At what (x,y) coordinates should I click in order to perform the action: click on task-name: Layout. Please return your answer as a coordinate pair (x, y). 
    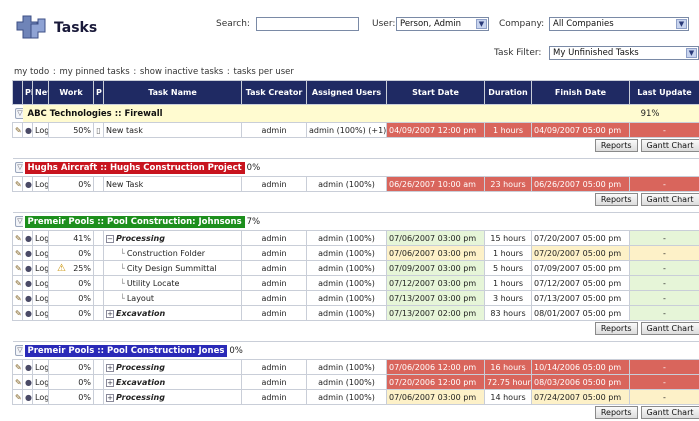
    Looking at the image, I should click on (140, 298).